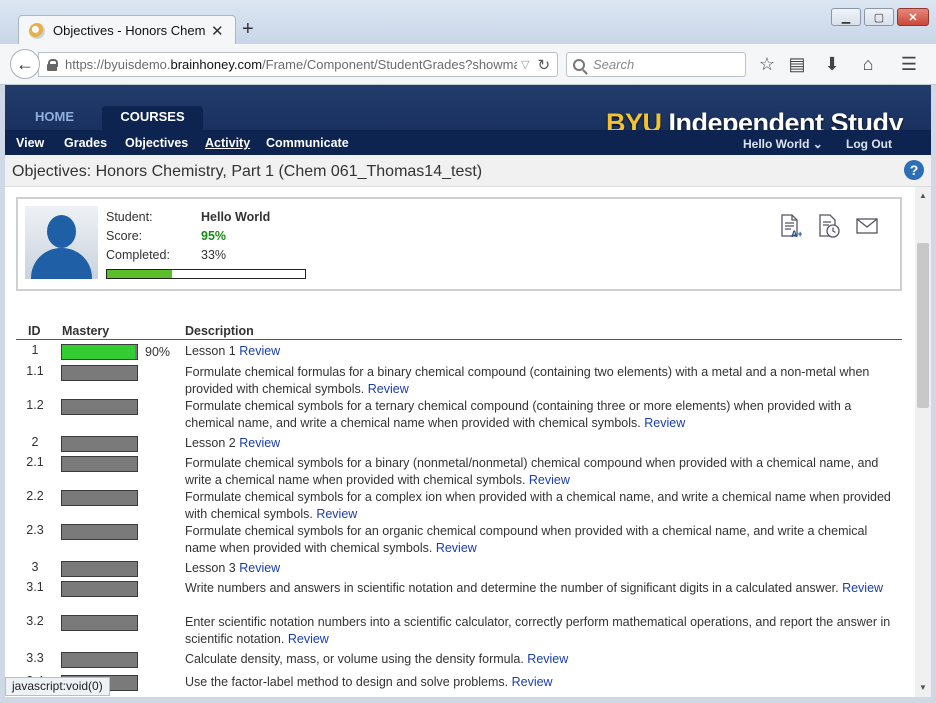 The width and height of the screenshot is (936, 703). I want to click on nav-courses: COURSES, so click(152, 118).